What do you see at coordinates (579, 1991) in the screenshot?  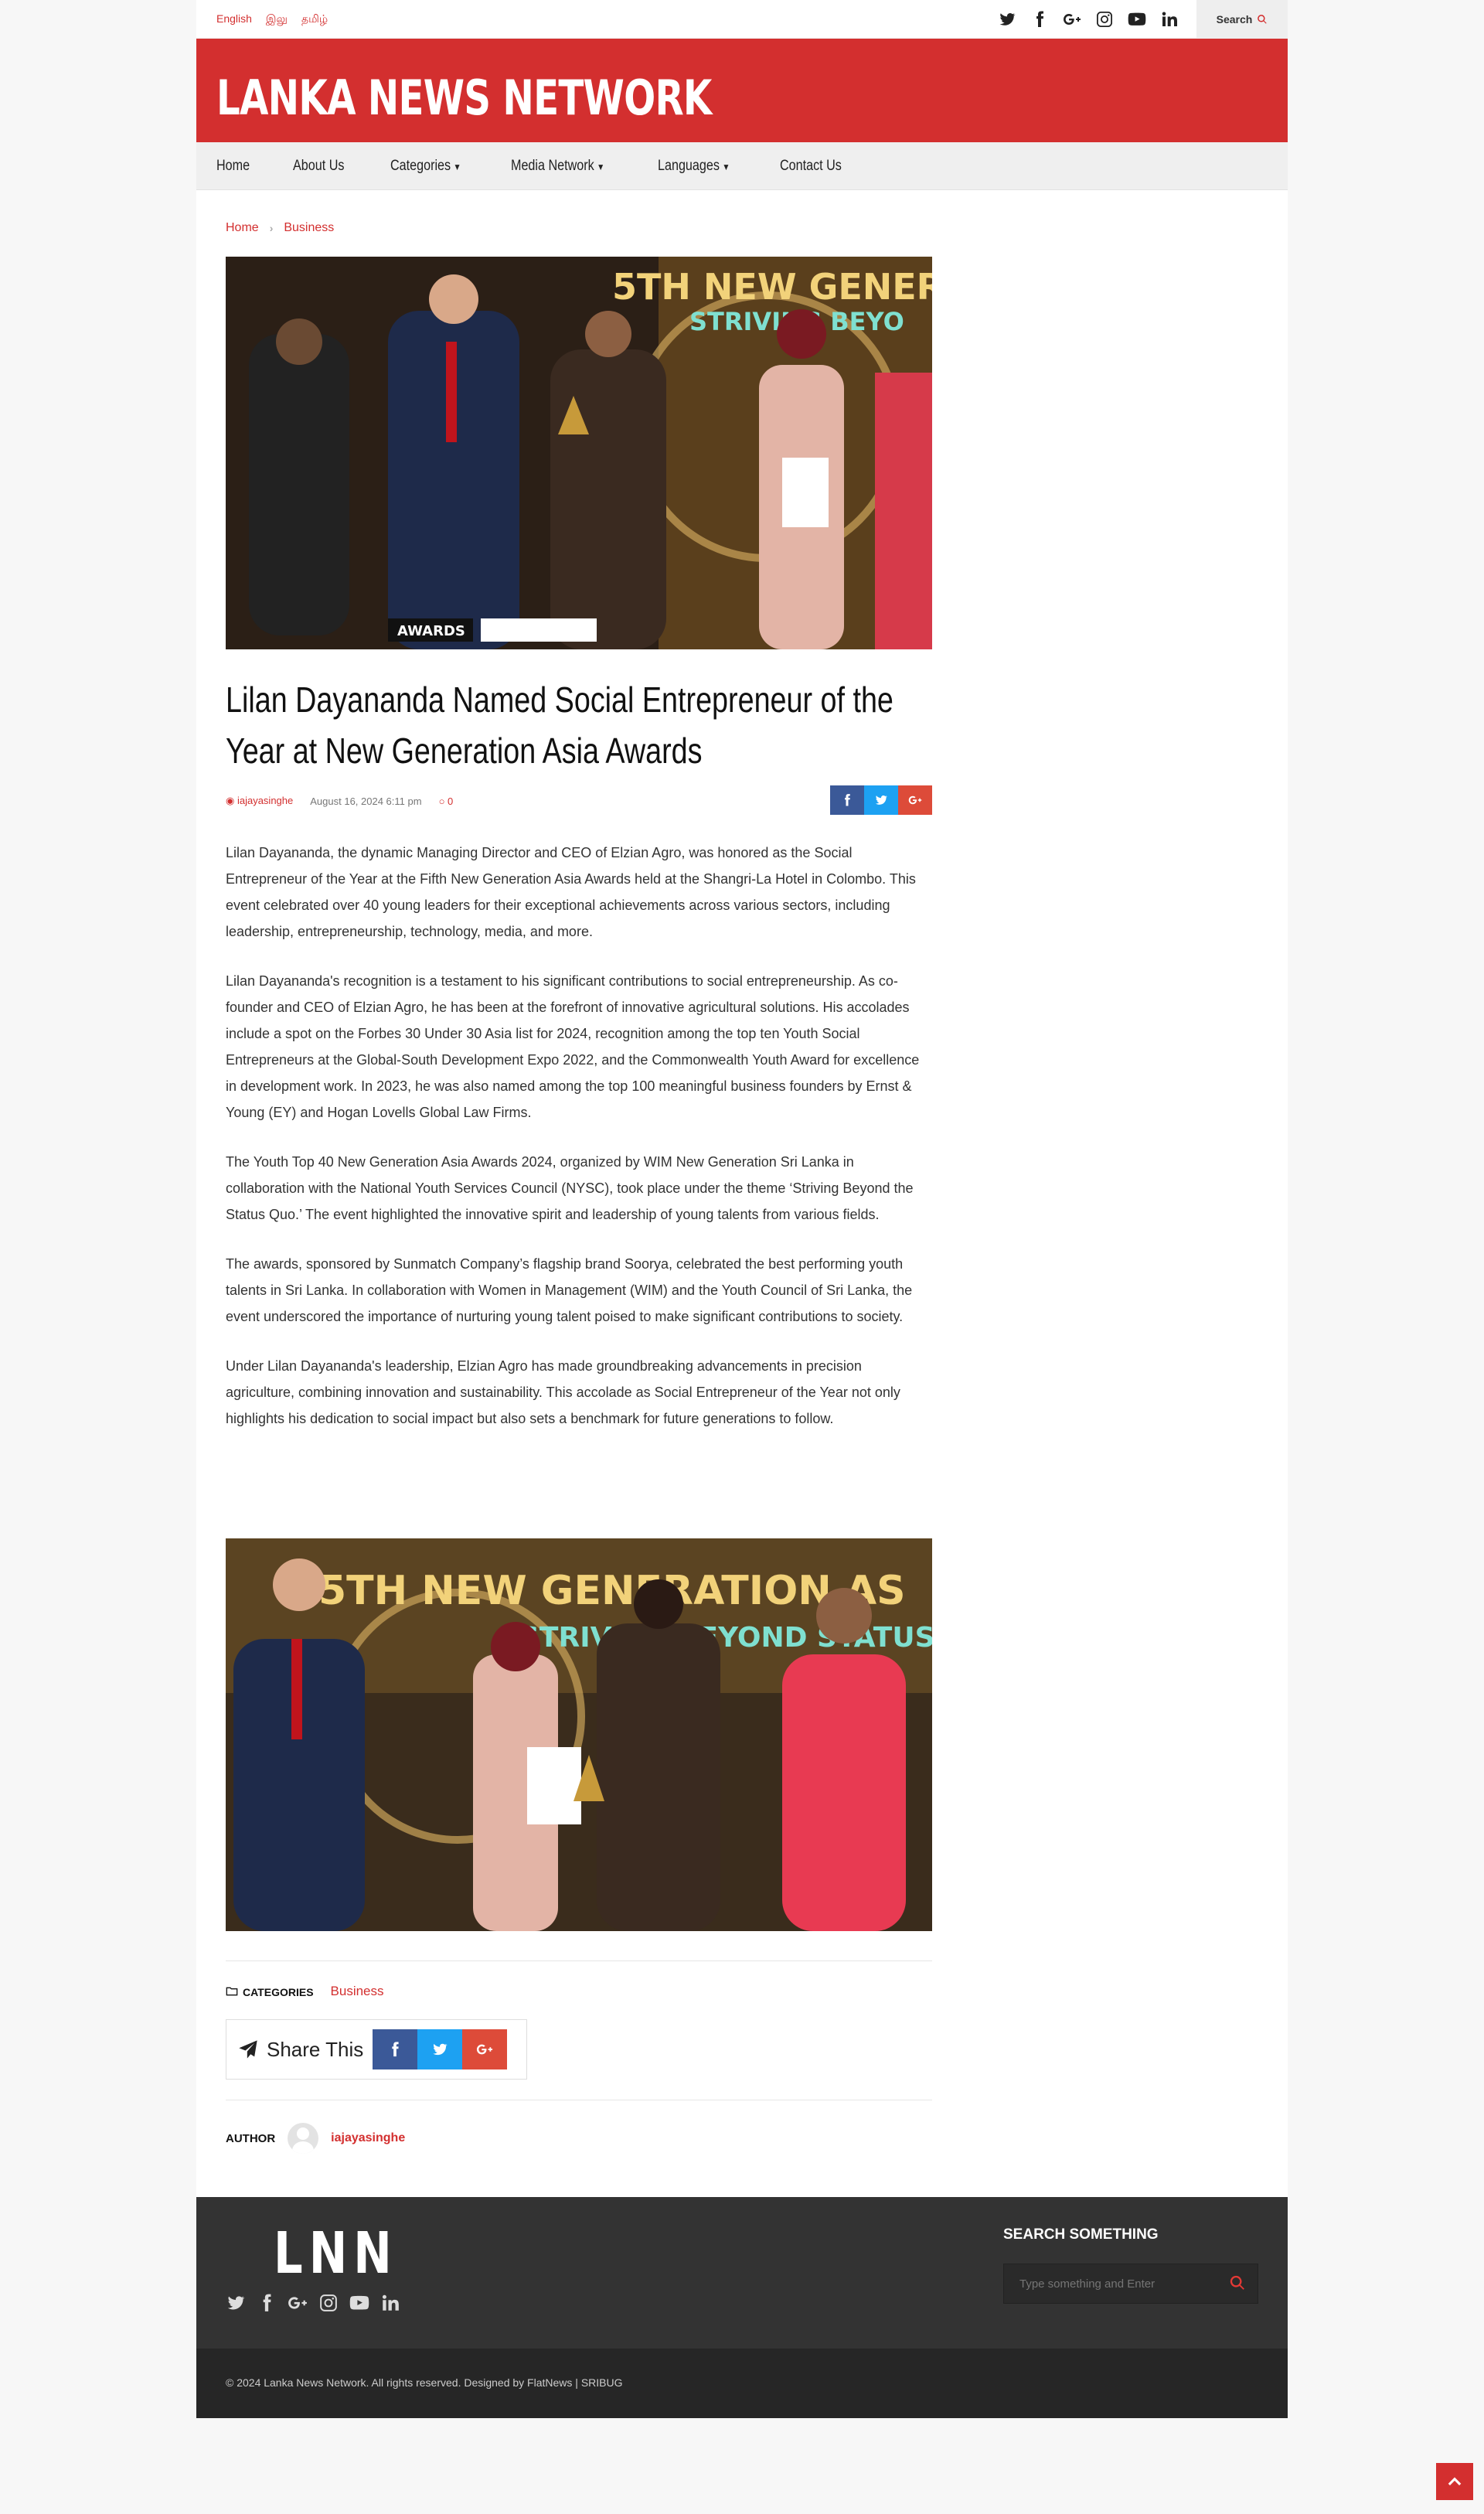 I see `categories-row: CATEGORIES Business` at bounding box center [579, 1991].